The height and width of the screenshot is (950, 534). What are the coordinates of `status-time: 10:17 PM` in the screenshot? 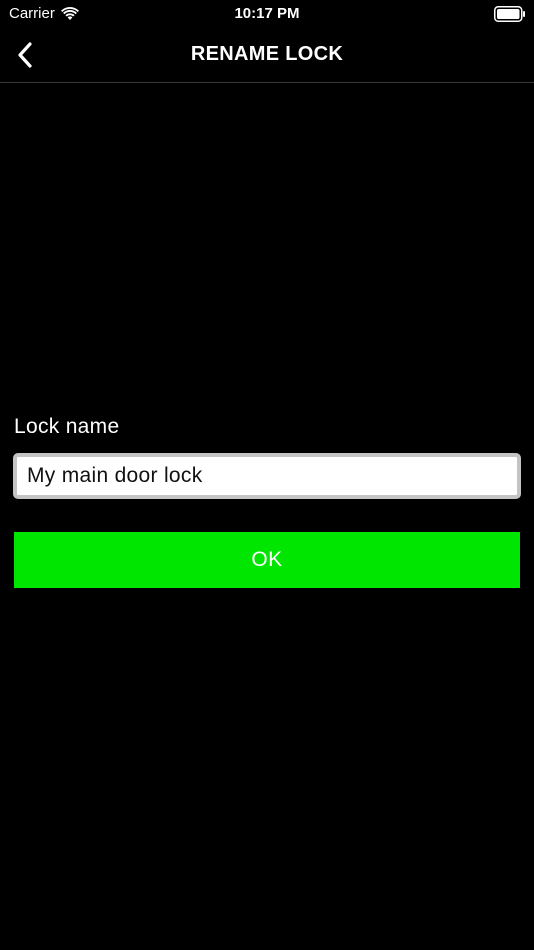 It's located at (267, 13).